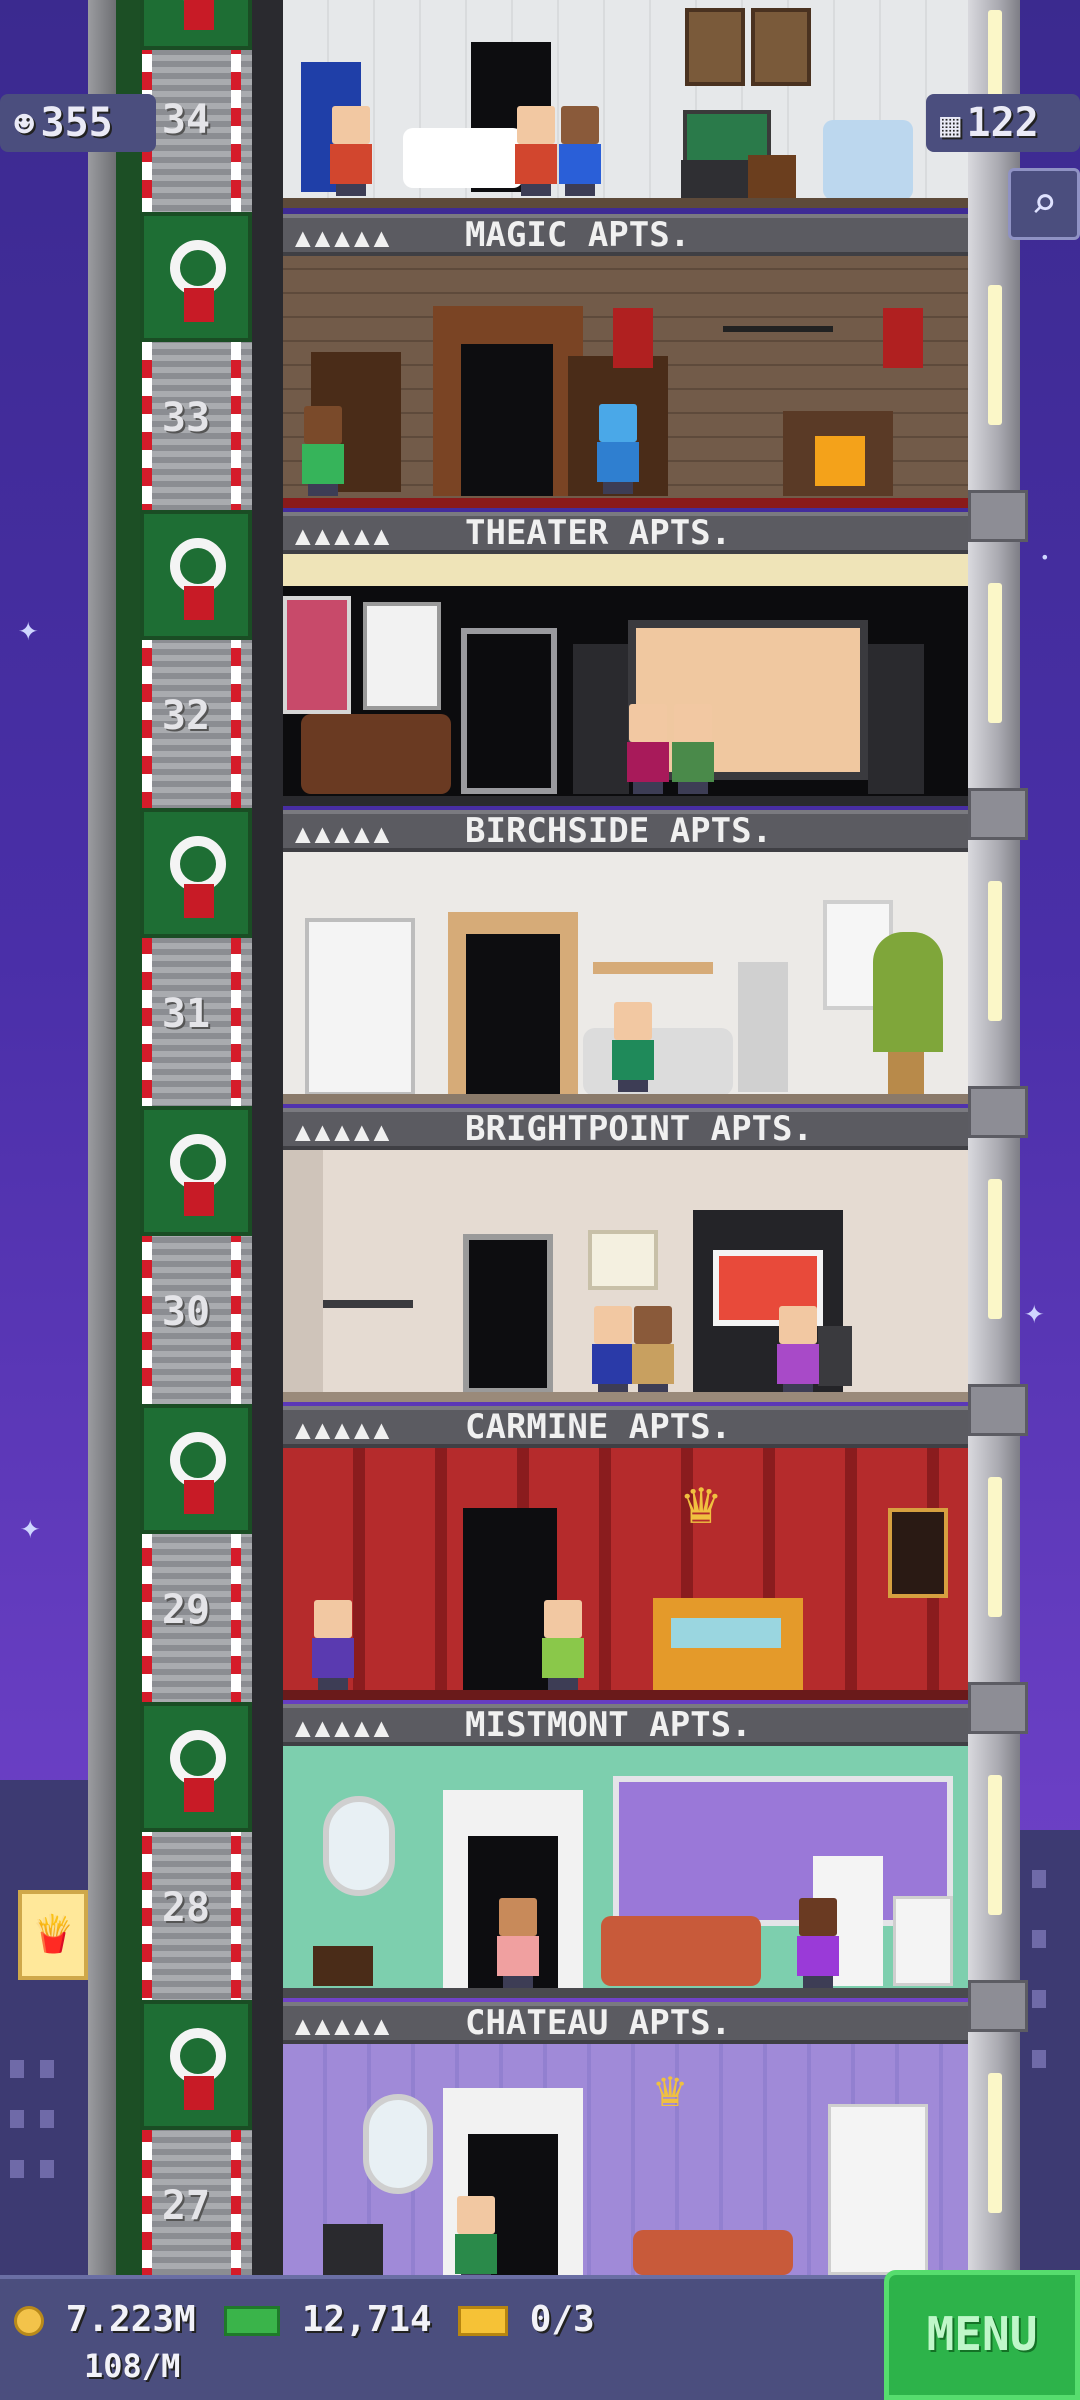 This screenshot has height=2400, width=1080. I want to click on tower-right-wall, so click(998, 1137).